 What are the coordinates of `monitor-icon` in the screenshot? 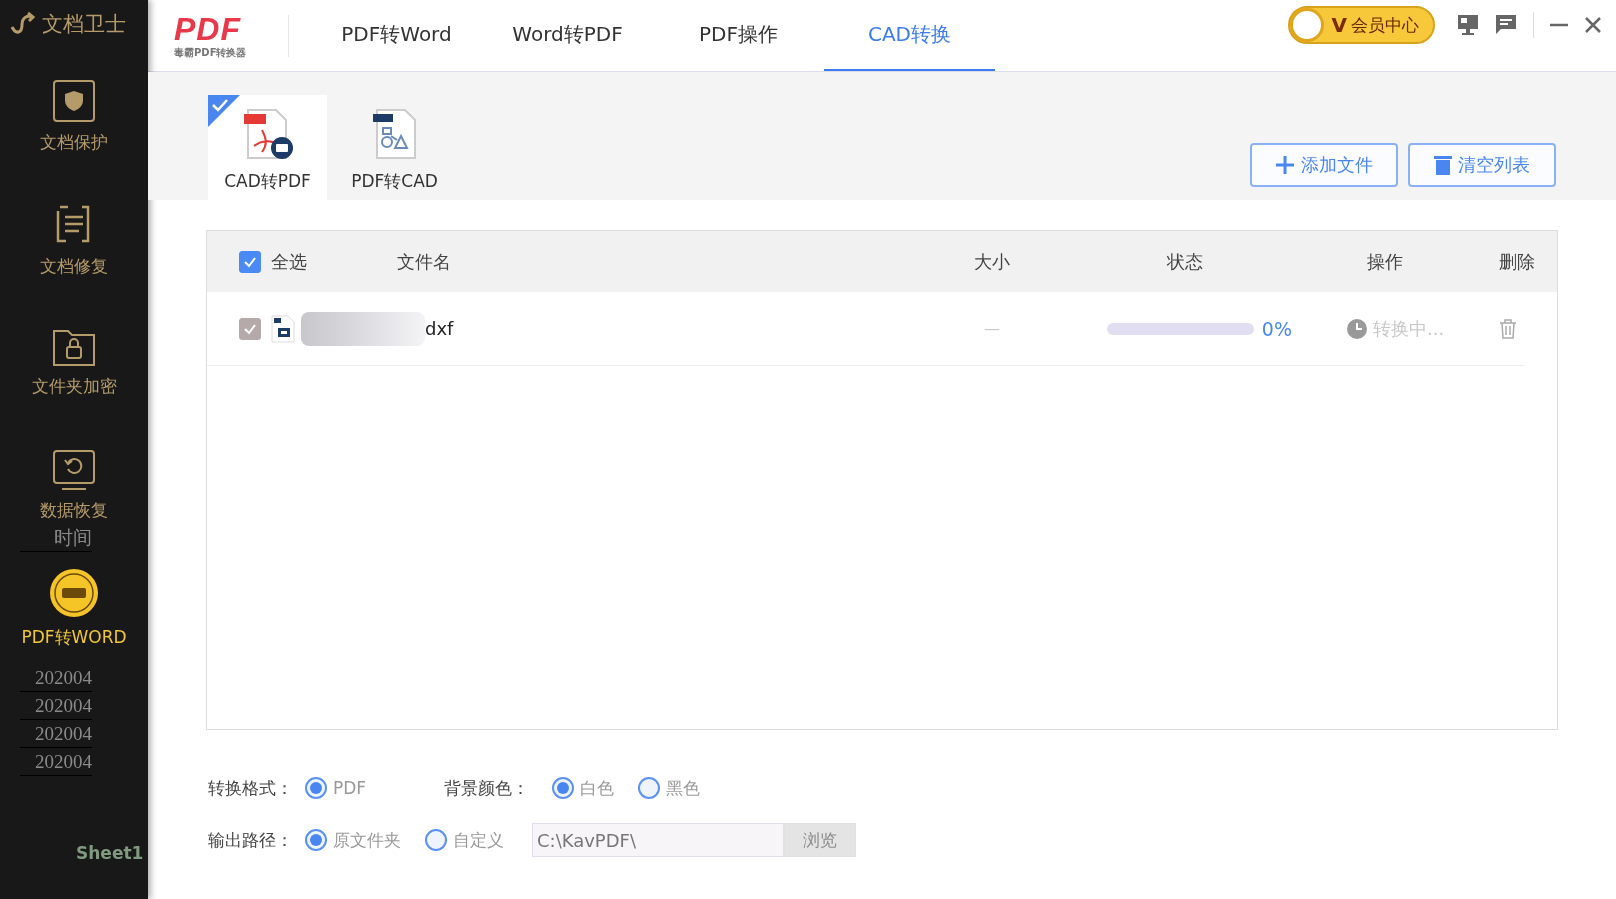 It's located at (1468, 25).